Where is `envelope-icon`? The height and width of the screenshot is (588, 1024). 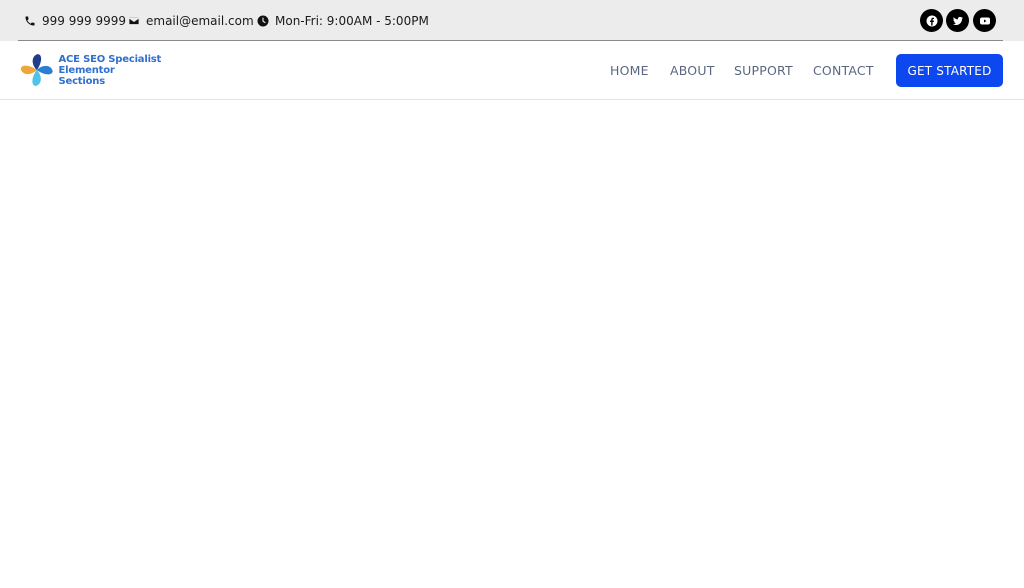 envelope-icon is located at coordinates (134, 21).